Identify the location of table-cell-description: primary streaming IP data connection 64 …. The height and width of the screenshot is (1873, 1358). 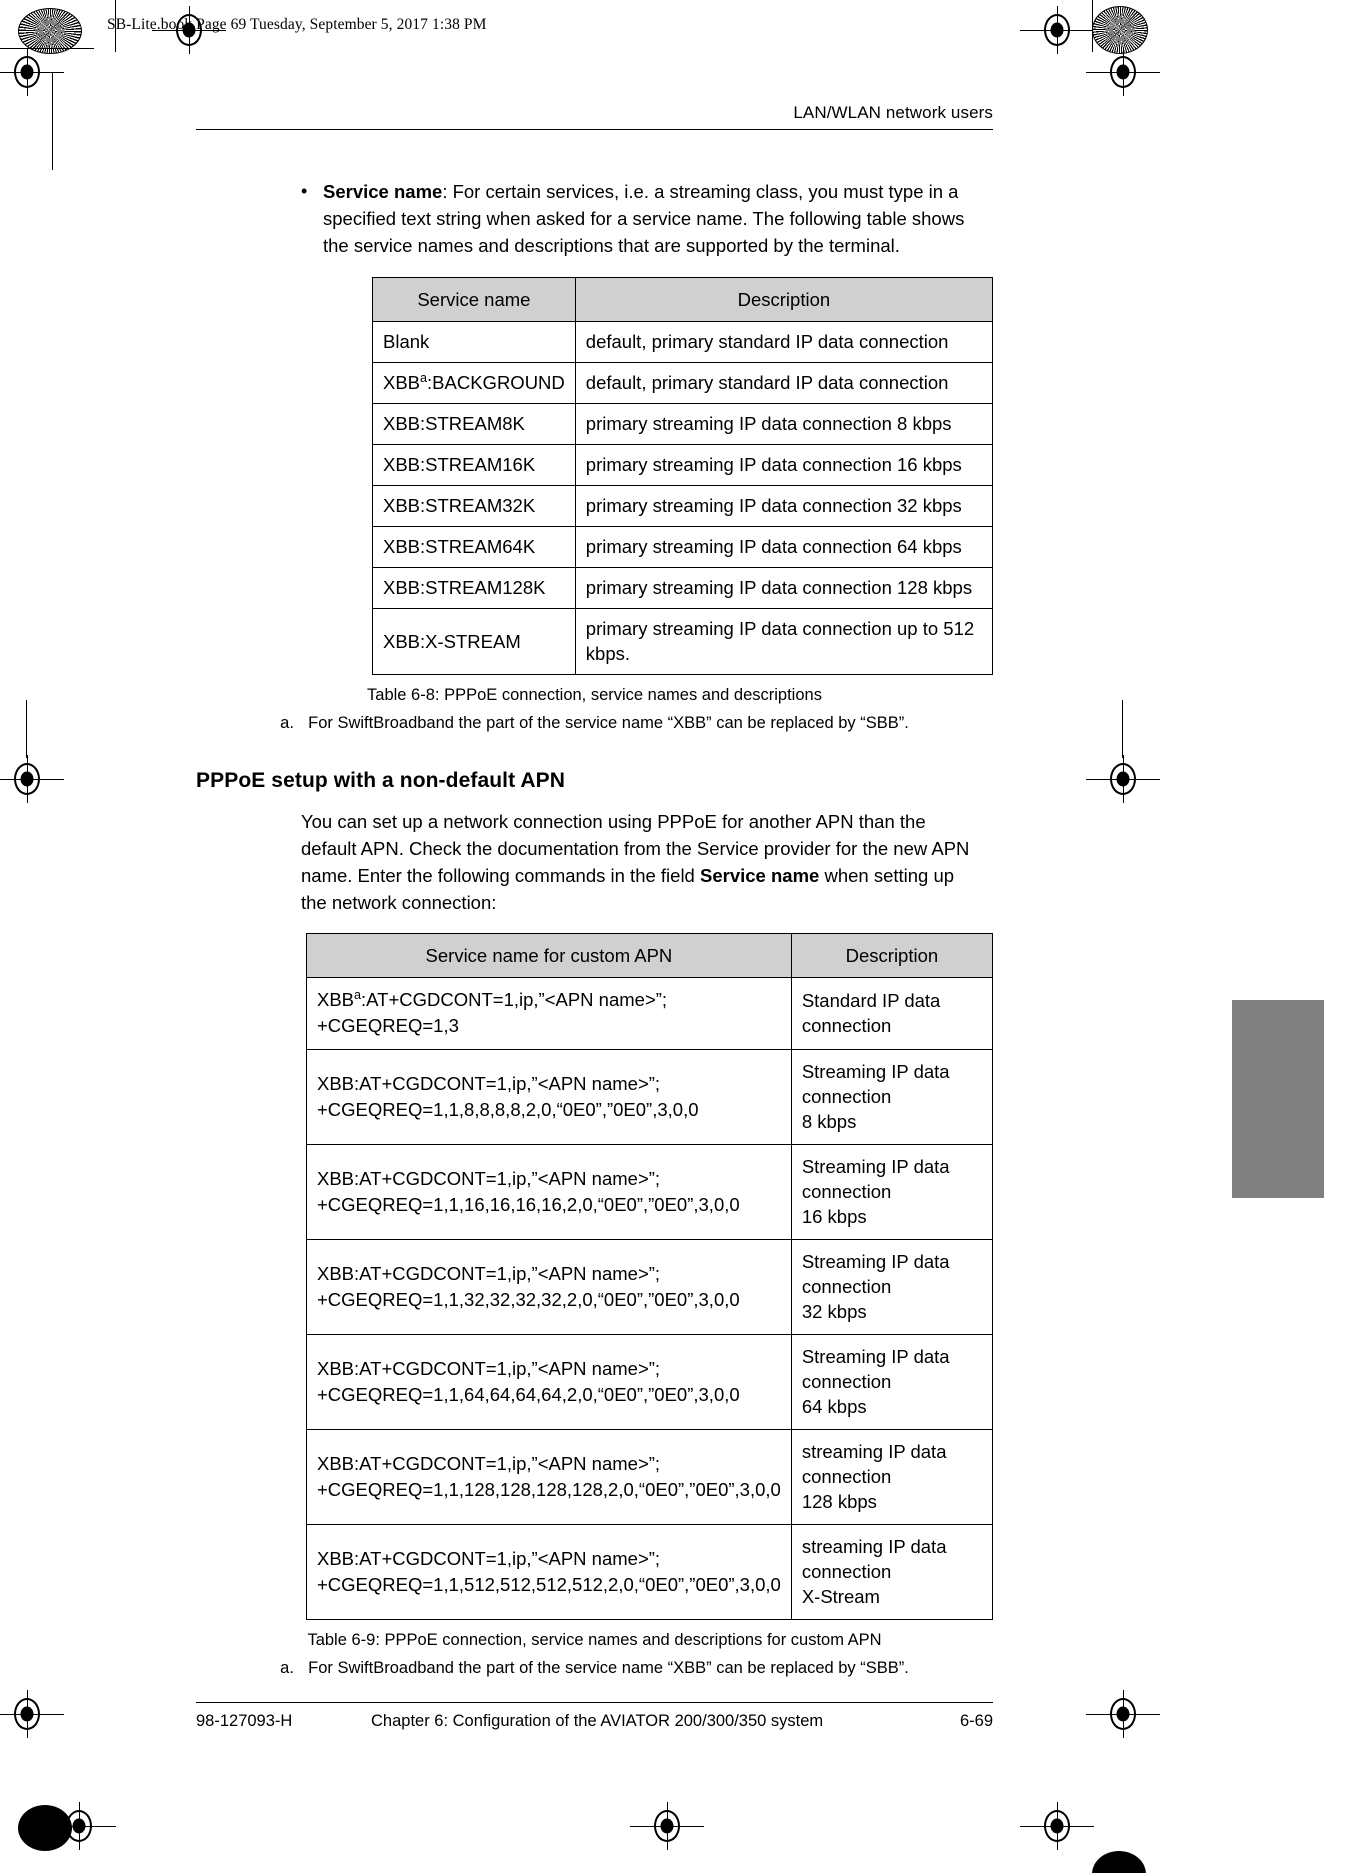
(784, 547).